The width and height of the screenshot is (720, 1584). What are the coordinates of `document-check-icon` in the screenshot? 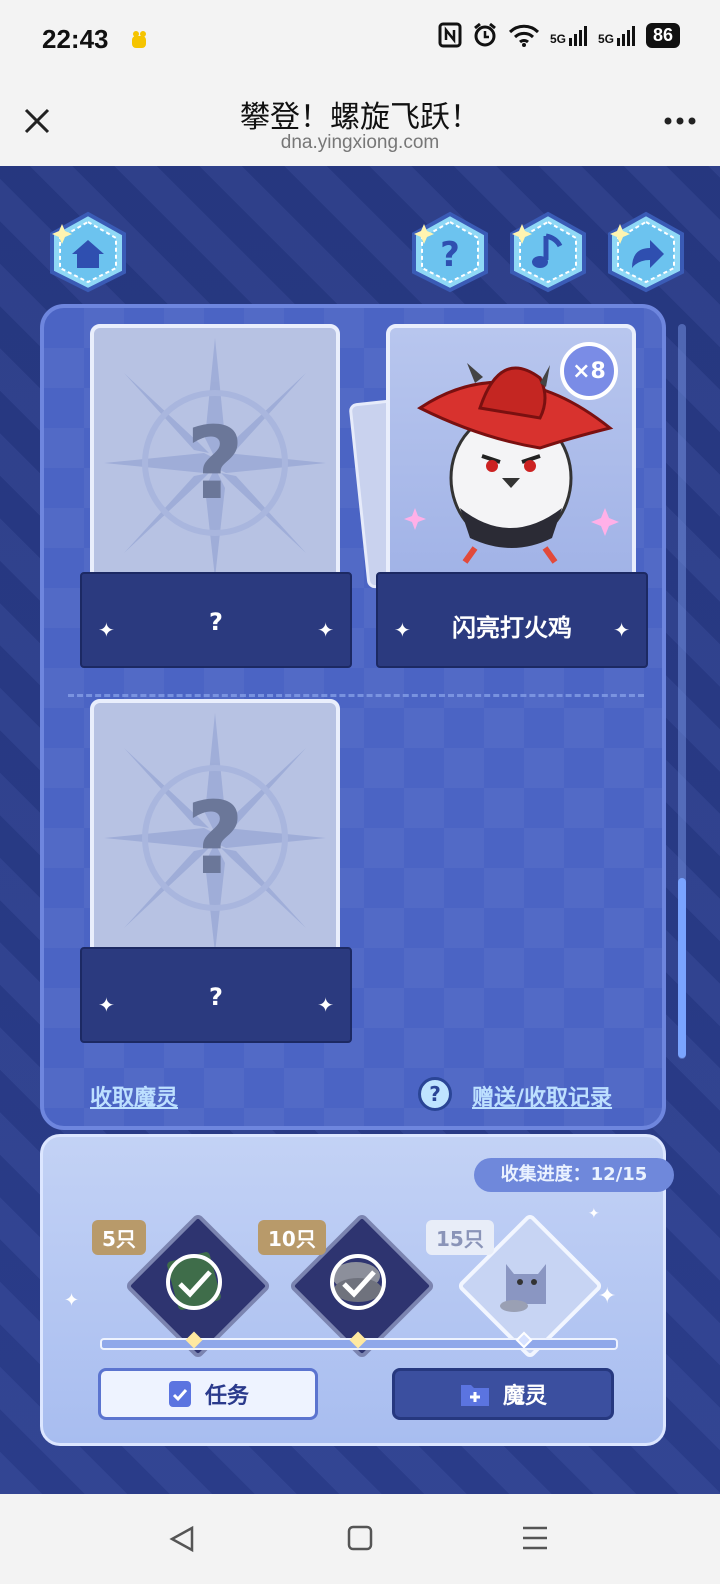 It's located at (179, 1394).